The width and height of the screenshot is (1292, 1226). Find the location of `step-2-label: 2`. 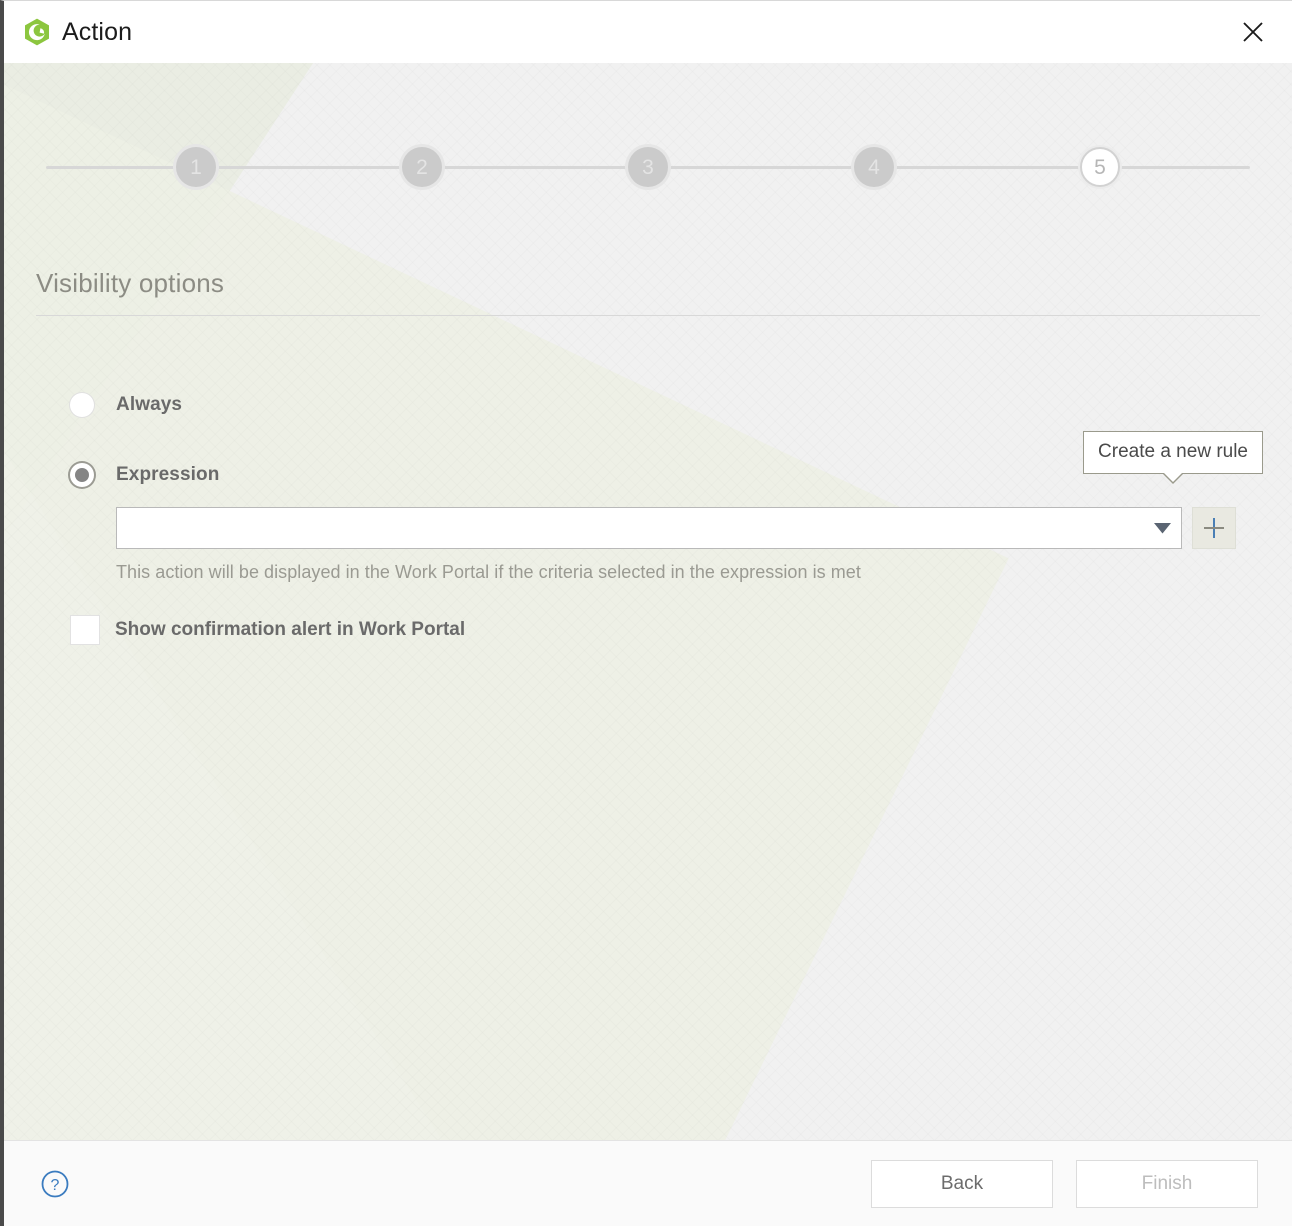

step-2-label: 2 is located at coordinates (422, 167).